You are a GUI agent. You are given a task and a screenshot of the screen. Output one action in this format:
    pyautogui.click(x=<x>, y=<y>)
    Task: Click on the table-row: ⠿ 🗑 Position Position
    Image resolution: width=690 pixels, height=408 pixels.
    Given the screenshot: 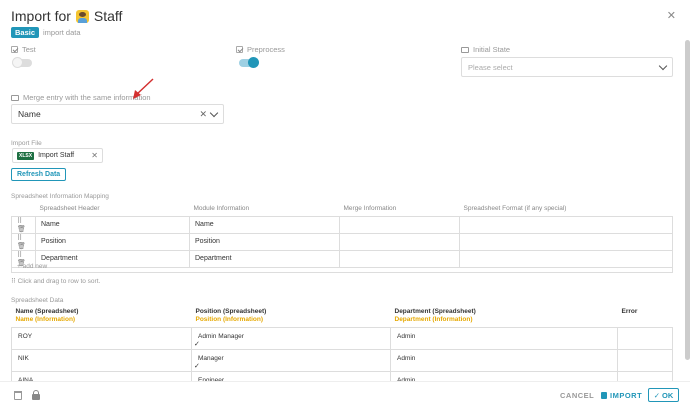 What is the action you would take?
    pyautogui.click(x=342, y=241)
    